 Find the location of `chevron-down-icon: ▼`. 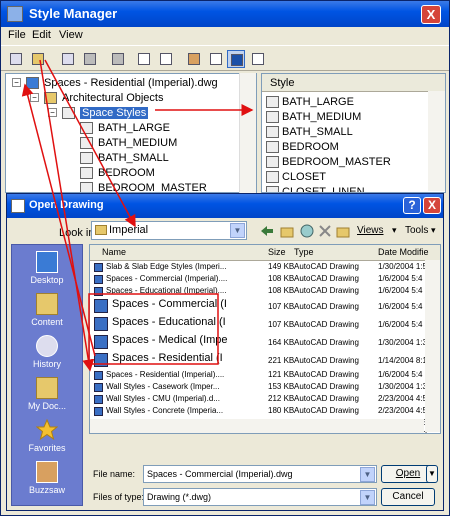

chevron-down-icon: ▼ is located at coordinates (237, 230).